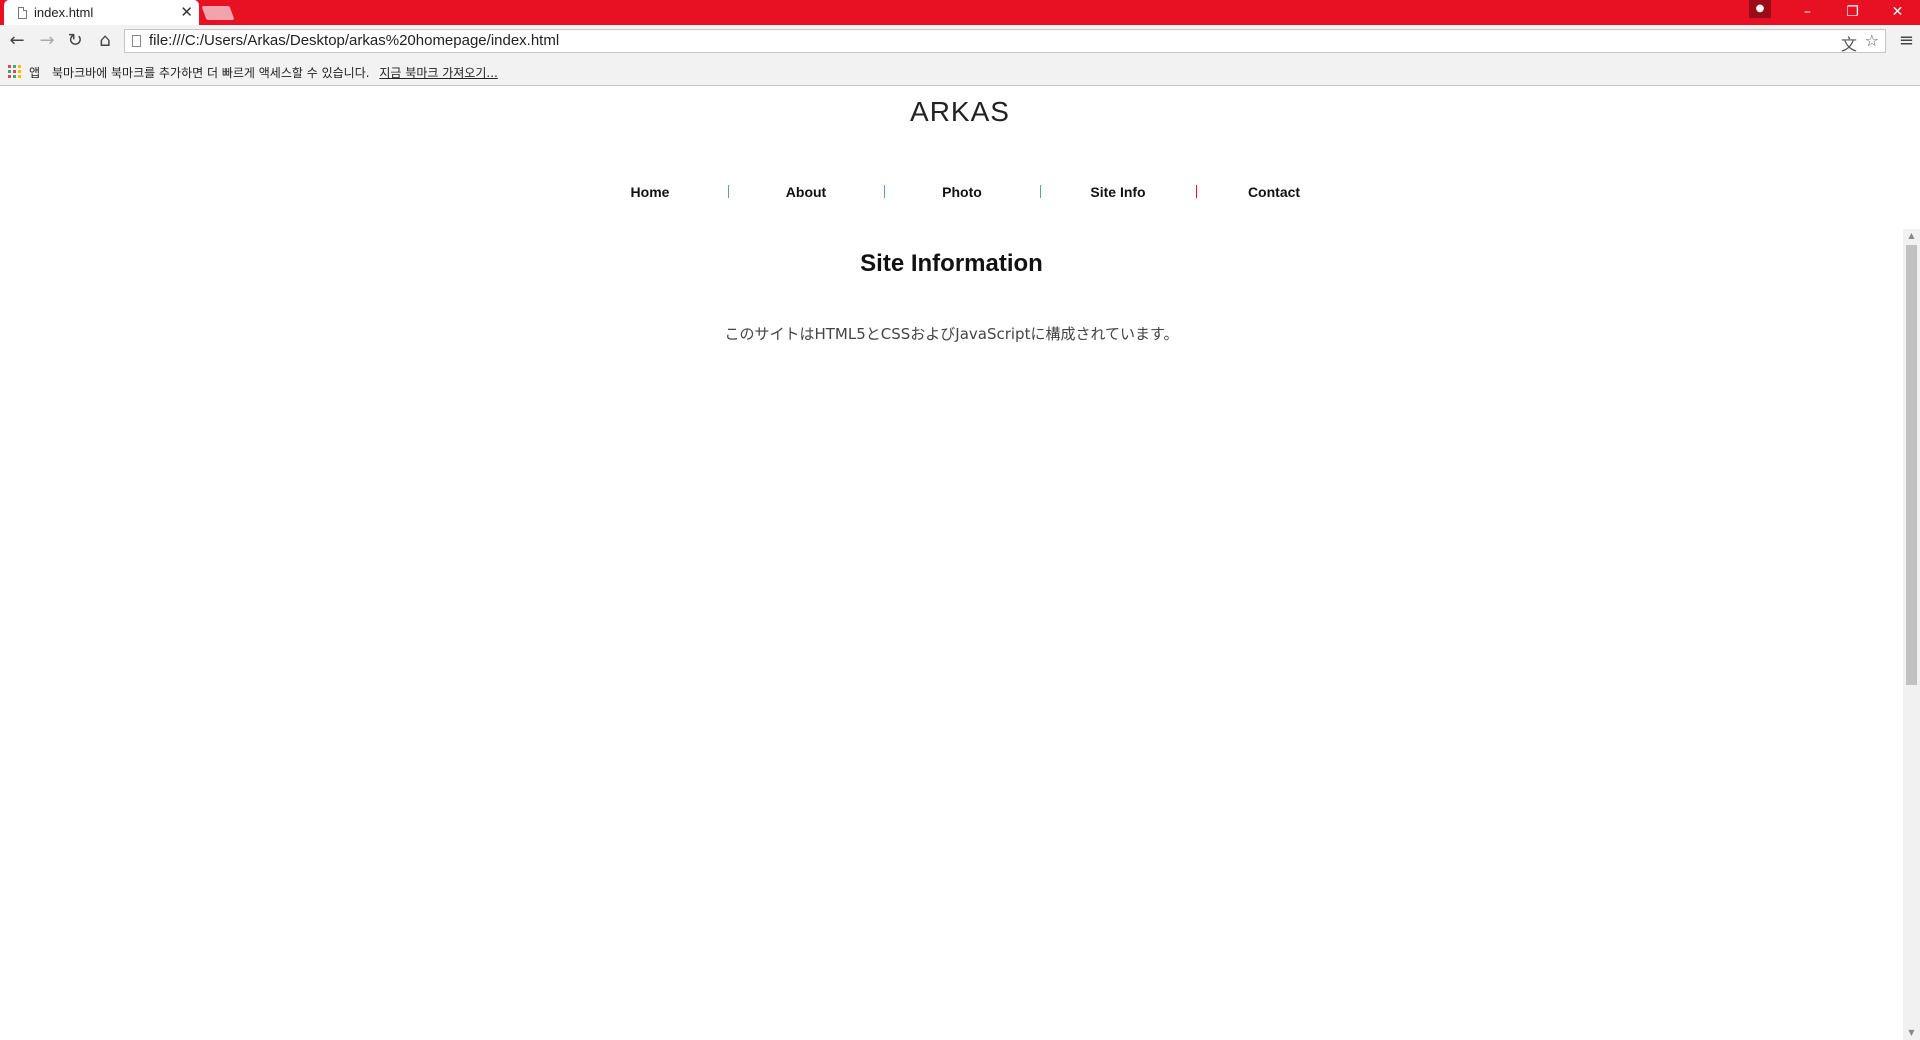 Image resolution: width=1920 pixels, height=1040 pixels. What do you see at coordinates (1911, 1033) in the screenshot?
I see `scroll-down-arrow-icon: ▼` at bounding box center [1911, 1033].